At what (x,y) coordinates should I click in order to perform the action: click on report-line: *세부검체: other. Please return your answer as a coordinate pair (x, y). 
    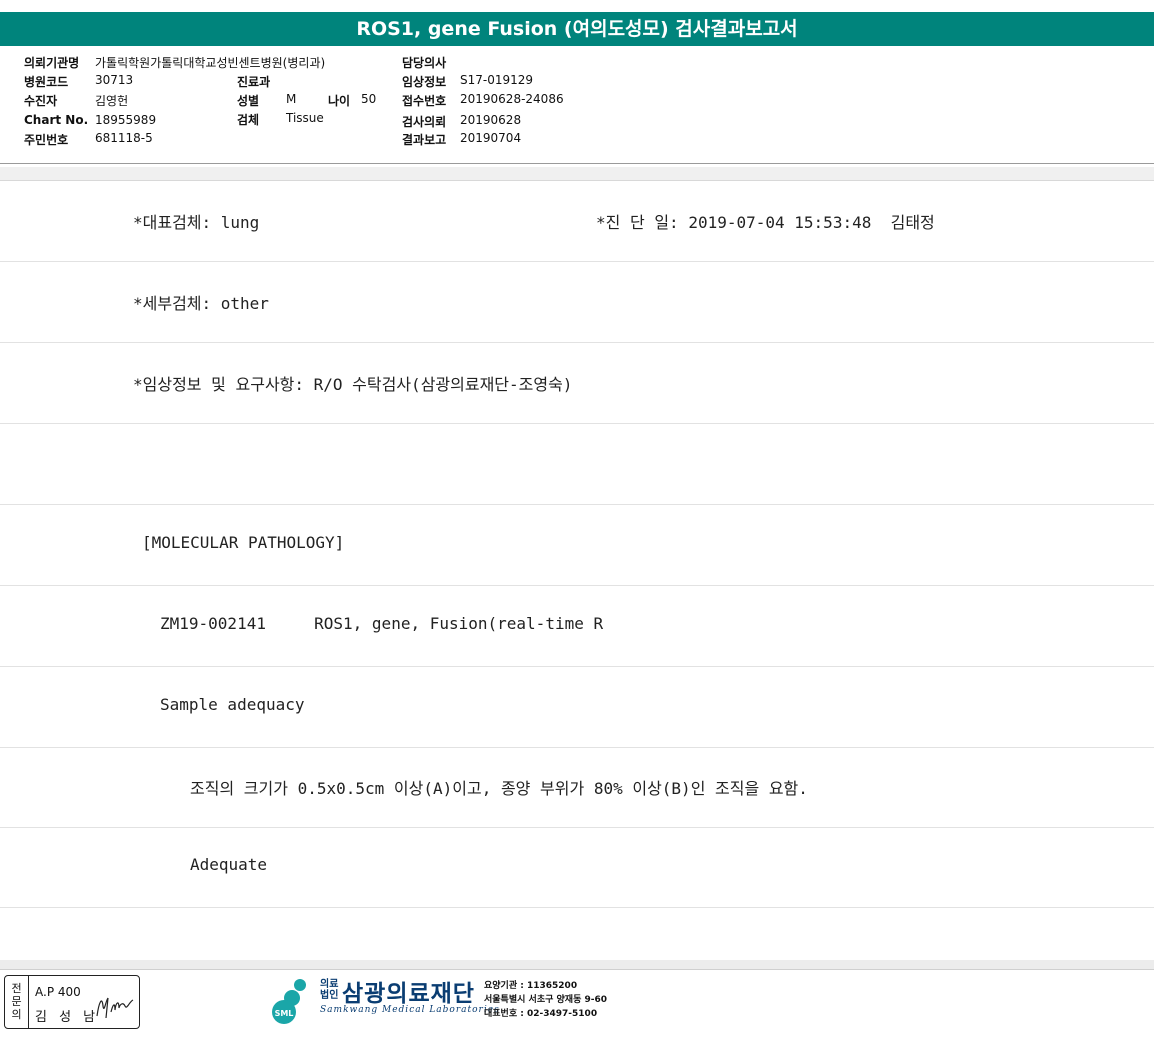
    Looking at the image, I should click on (577, 302).